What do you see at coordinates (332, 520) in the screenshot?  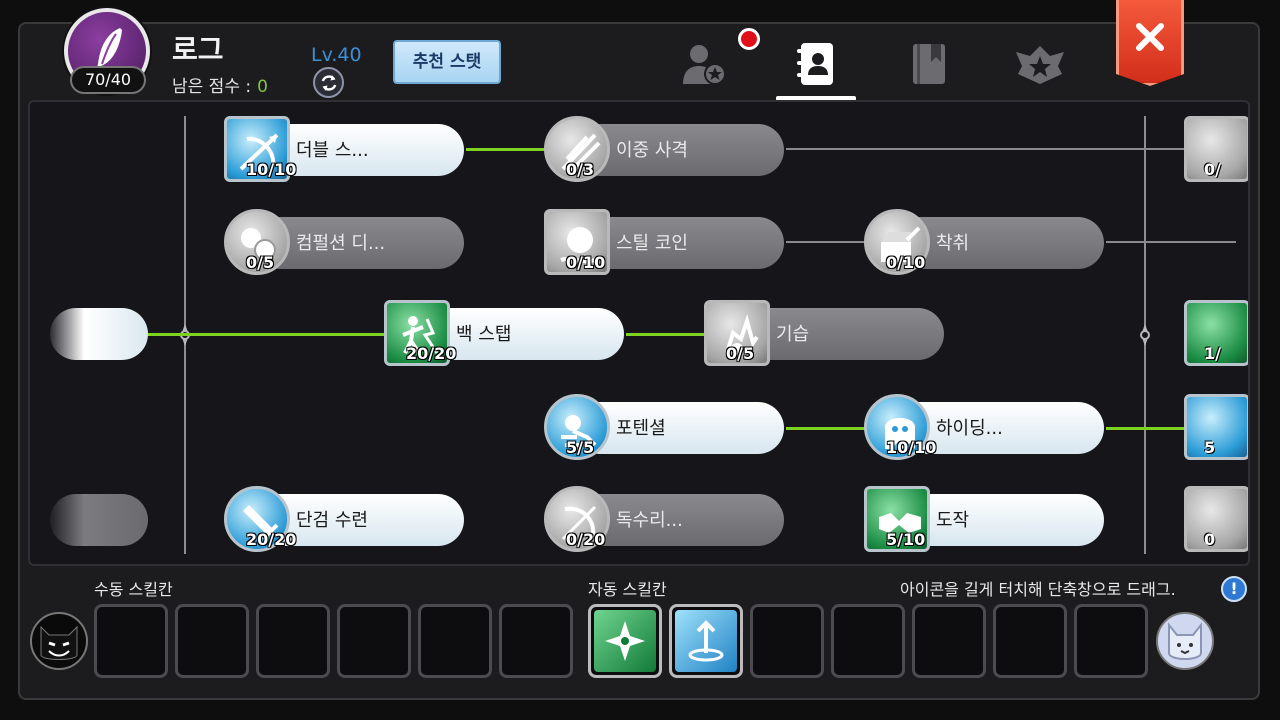 I see `skill-name: 단검 수련` at bounding box center [332, 520].